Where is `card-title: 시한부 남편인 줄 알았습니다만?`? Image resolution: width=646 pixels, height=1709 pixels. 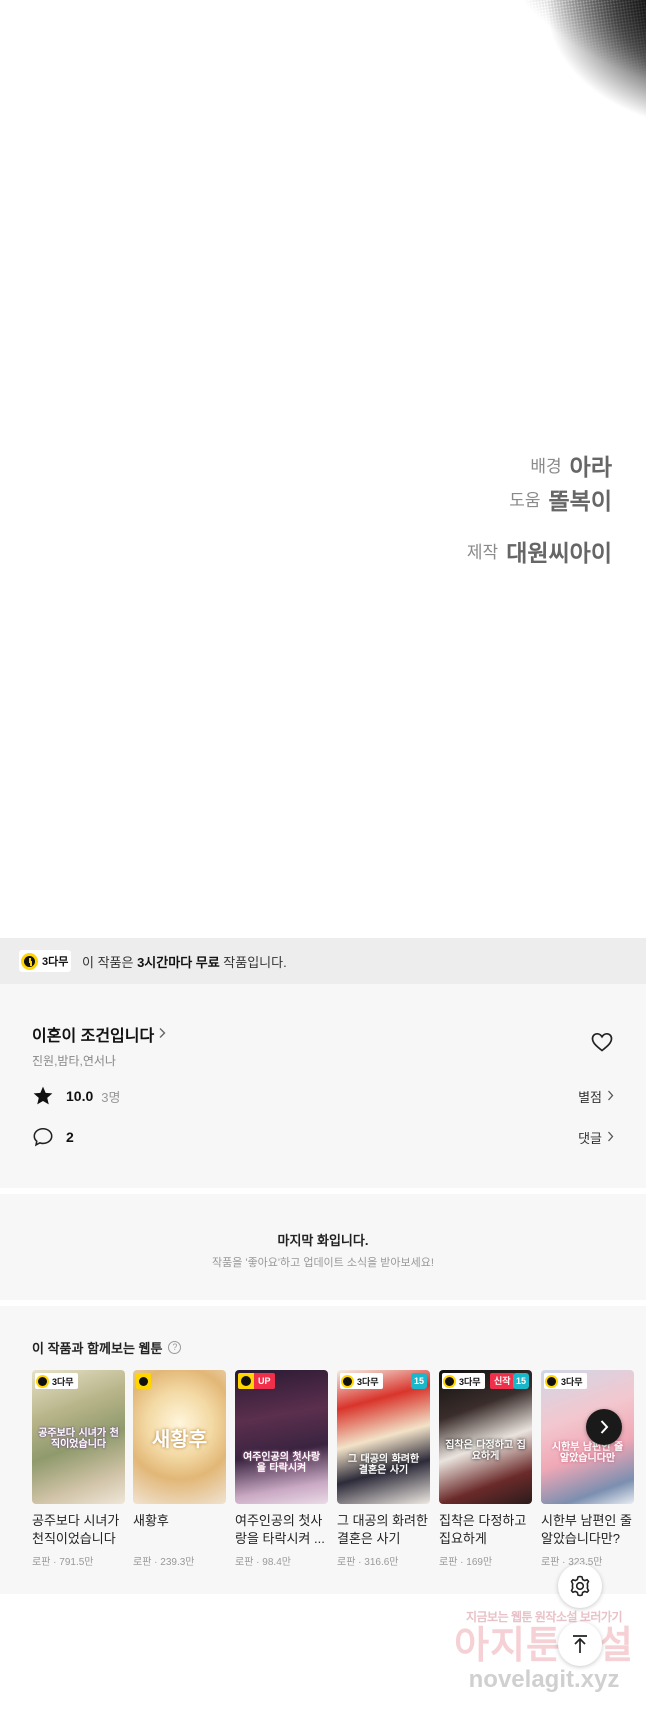
card-title: 시한부 남편인 줄 알았습니다만? is located at coordinates (586, 1529).